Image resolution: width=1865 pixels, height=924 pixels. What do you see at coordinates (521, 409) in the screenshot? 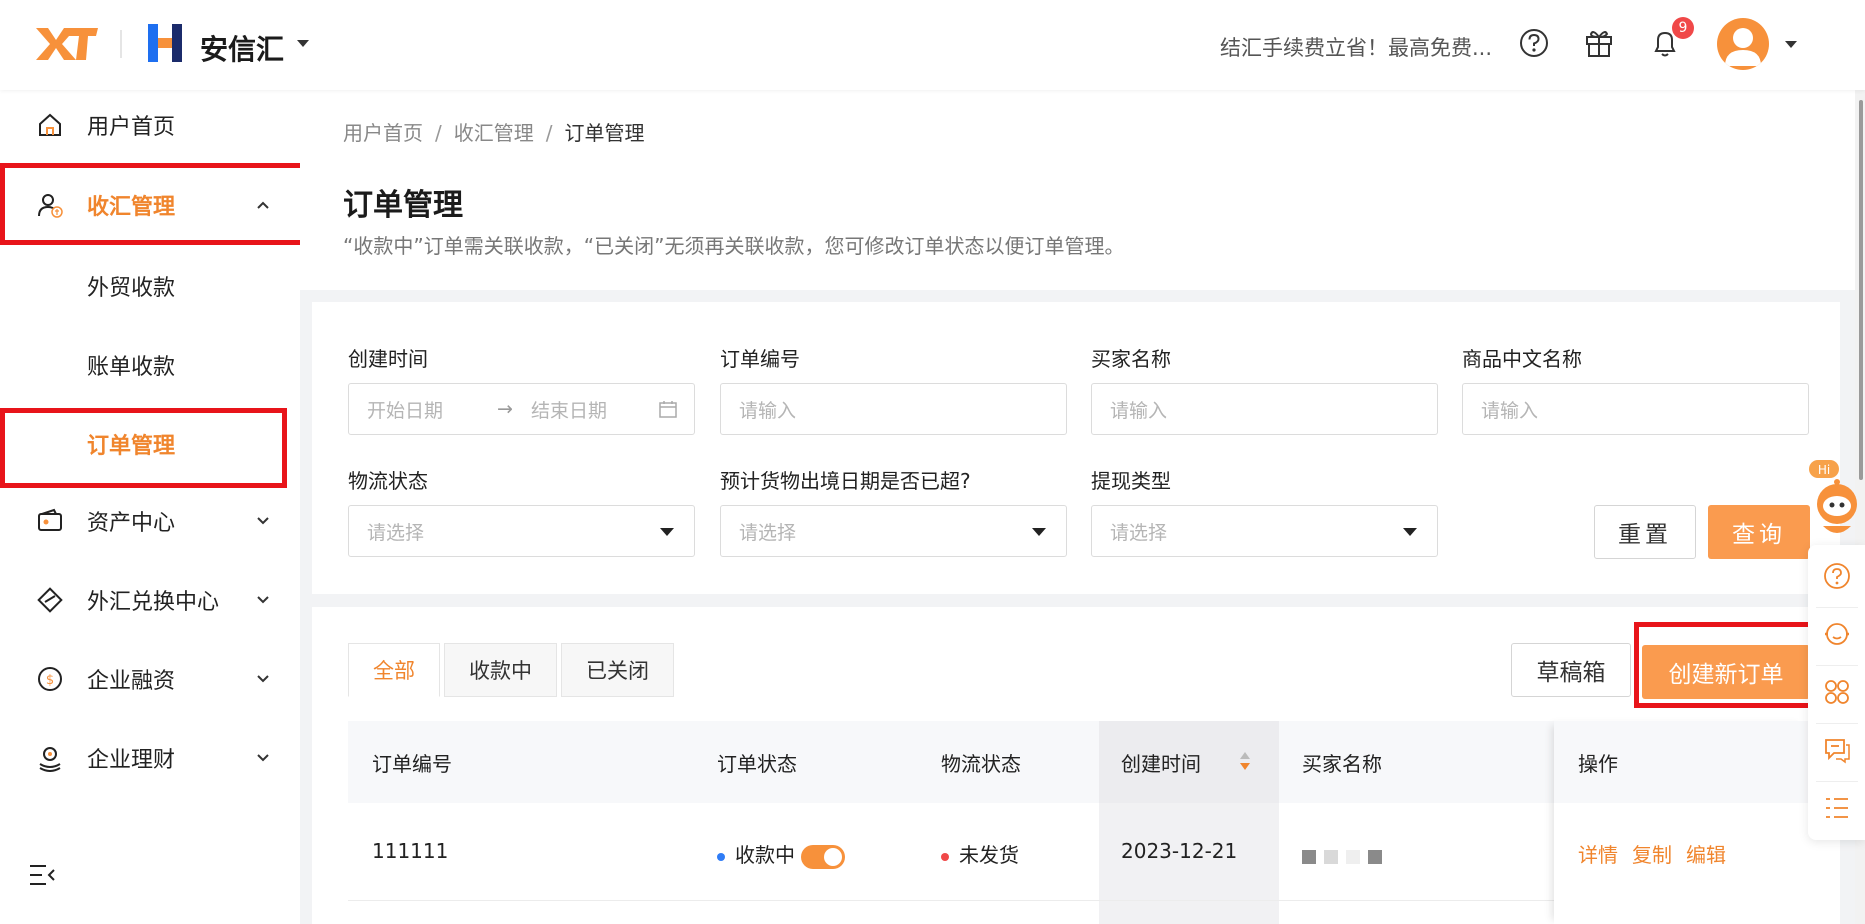
I see `date-range-picker: 开始日期 → 结束日期` at bounding box center [521, 409].